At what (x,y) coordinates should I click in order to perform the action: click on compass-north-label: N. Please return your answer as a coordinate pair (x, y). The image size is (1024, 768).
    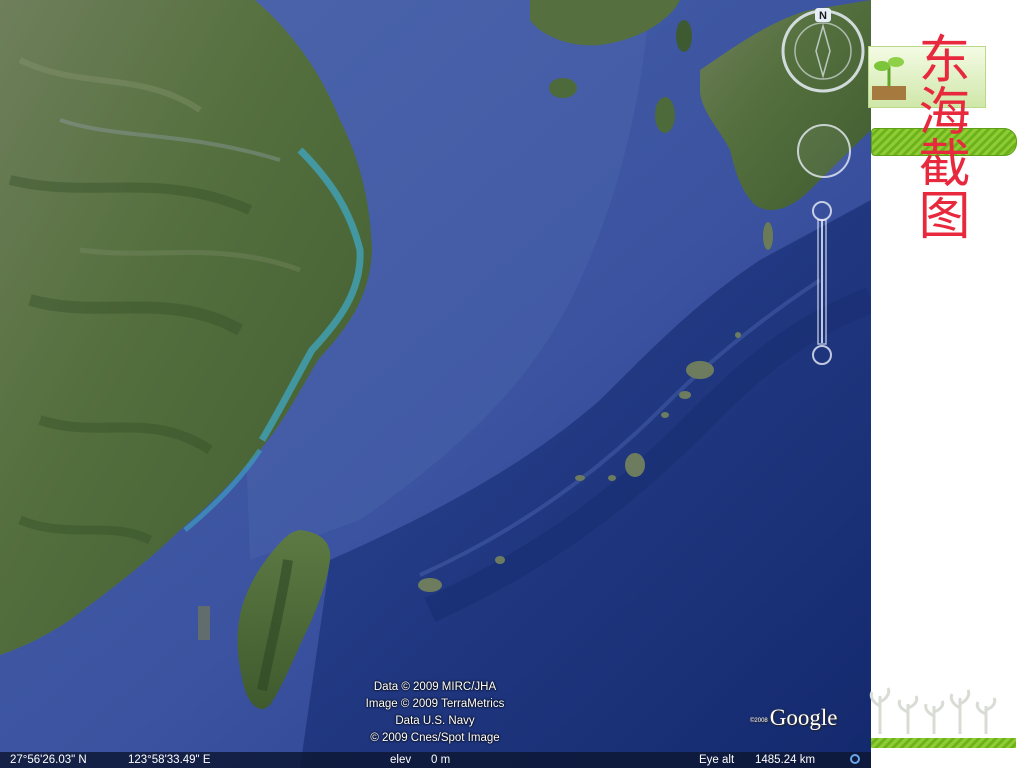
    Looking at the image, I should click on (823, 16).